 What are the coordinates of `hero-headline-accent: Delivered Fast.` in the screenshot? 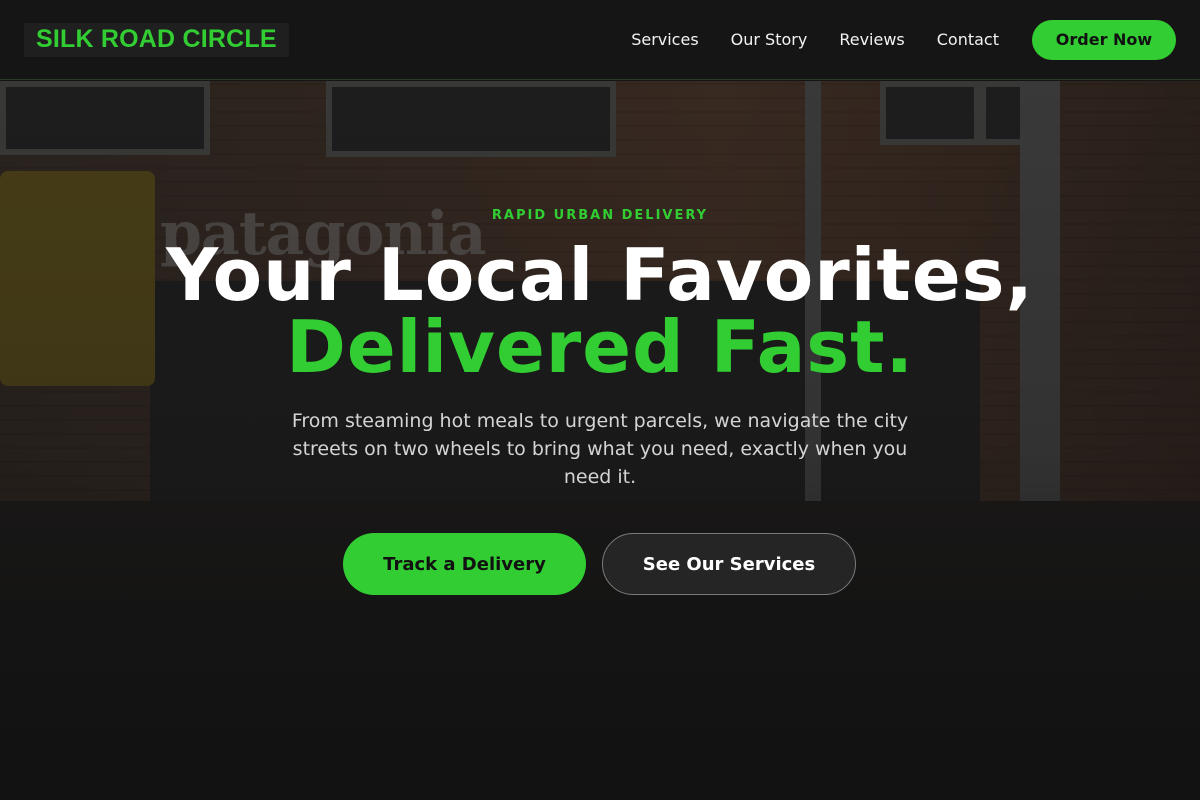 It's located at (600, 347).